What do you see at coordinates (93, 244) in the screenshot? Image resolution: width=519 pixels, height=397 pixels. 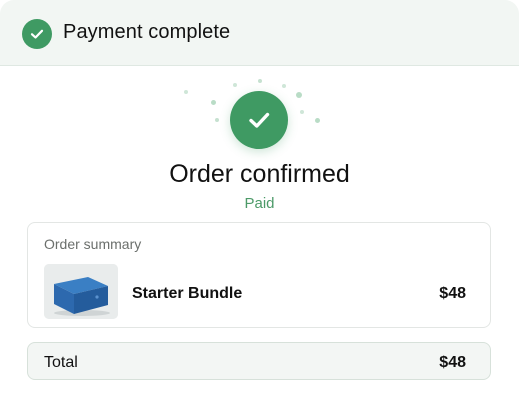 I see `order-summary-label: Order summary` at bounding box center [93, 244].